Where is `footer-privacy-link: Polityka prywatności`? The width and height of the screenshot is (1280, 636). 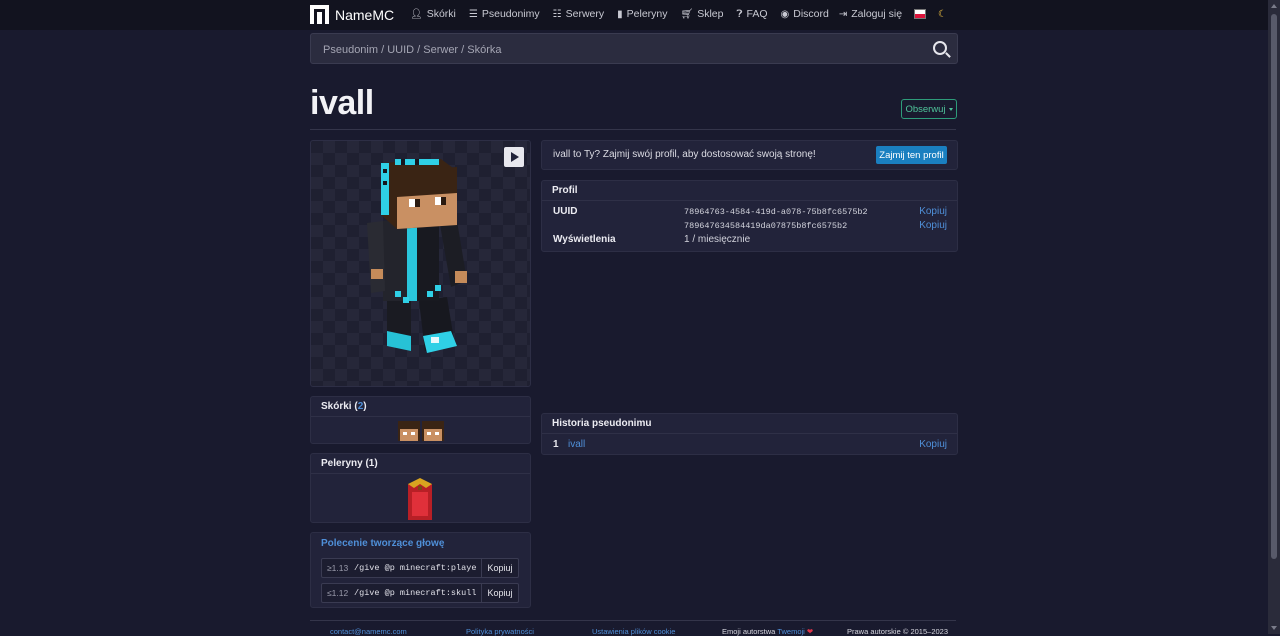
footer-privacy-link: Polityka prywatności is located at coordinates (500, 631).